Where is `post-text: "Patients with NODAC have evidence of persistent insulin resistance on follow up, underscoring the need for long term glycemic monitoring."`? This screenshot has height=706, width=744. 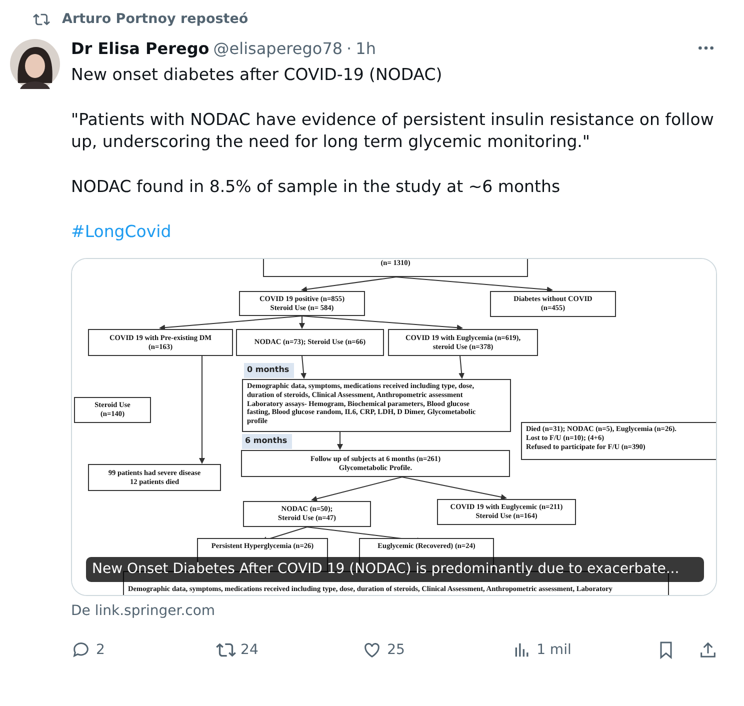 post-text: "Patients with NODAC have evidence of persistent insulin resistance on follow up, underscoring the need for long term glycemic monitoring." is located at coordinates (393, 131).